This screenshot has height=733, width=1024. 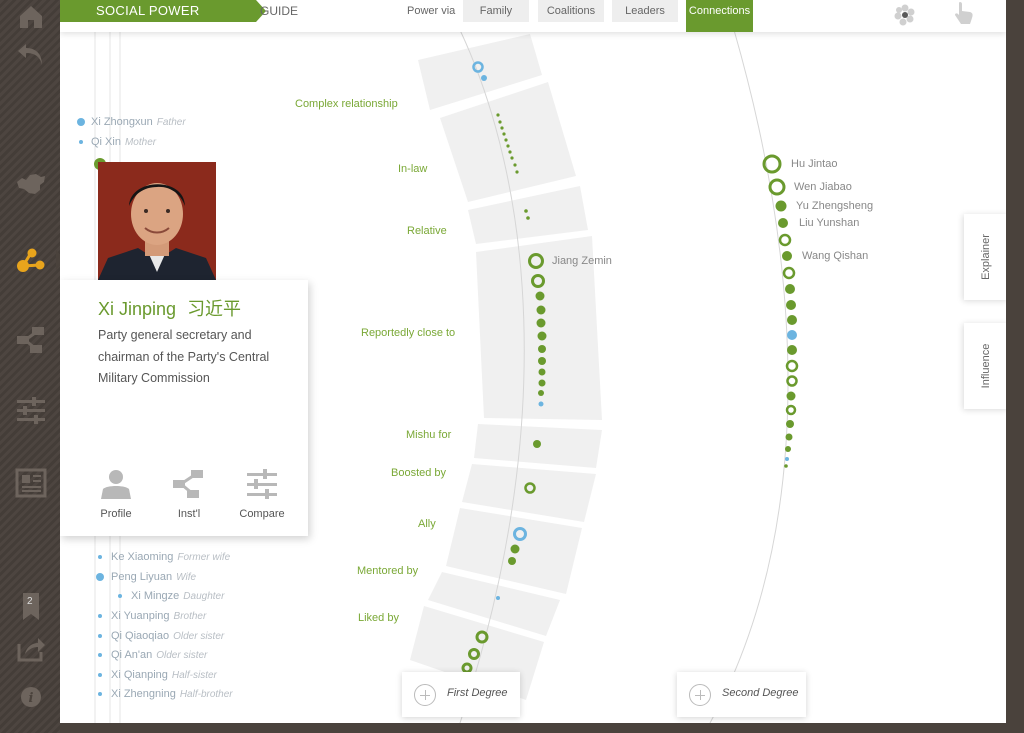 I want to click on tab-connections: Connections, so click(x=719, y=16).